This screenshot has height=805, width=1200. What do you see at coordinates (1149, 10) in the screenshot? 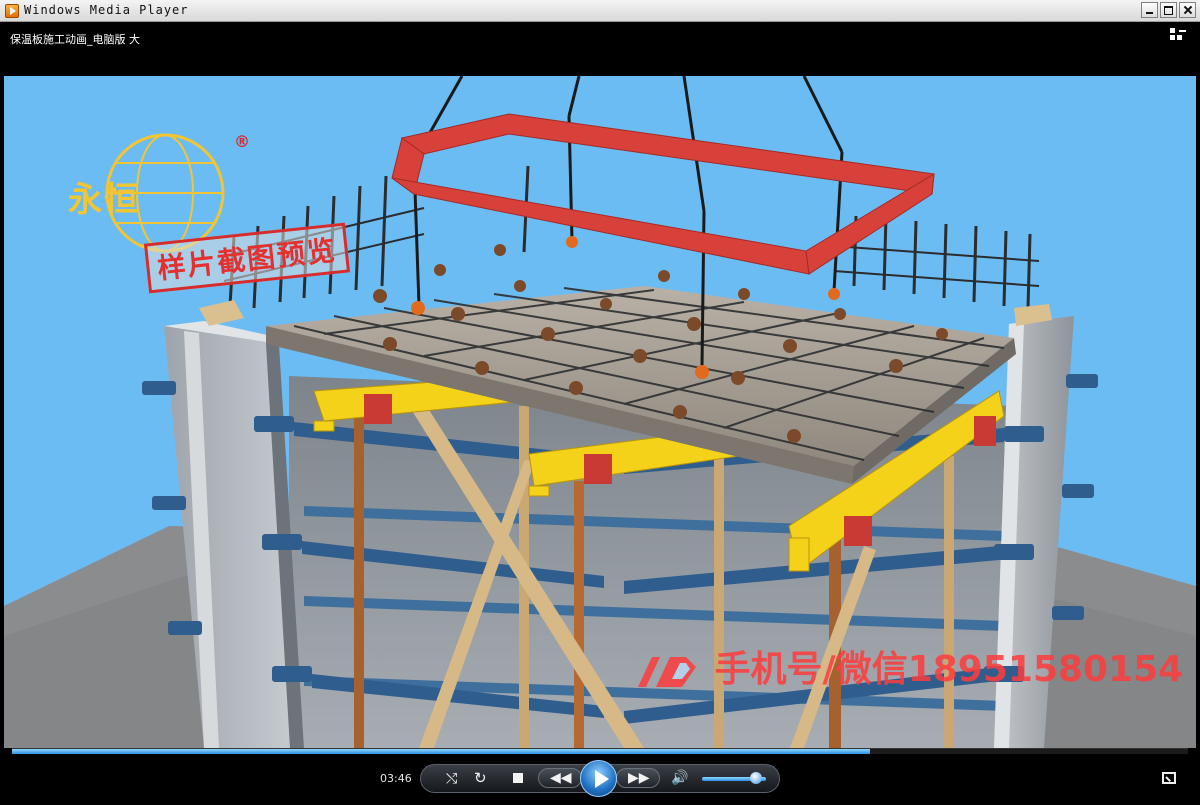
I see `minimize-button` at bounding box center [1149, 10].